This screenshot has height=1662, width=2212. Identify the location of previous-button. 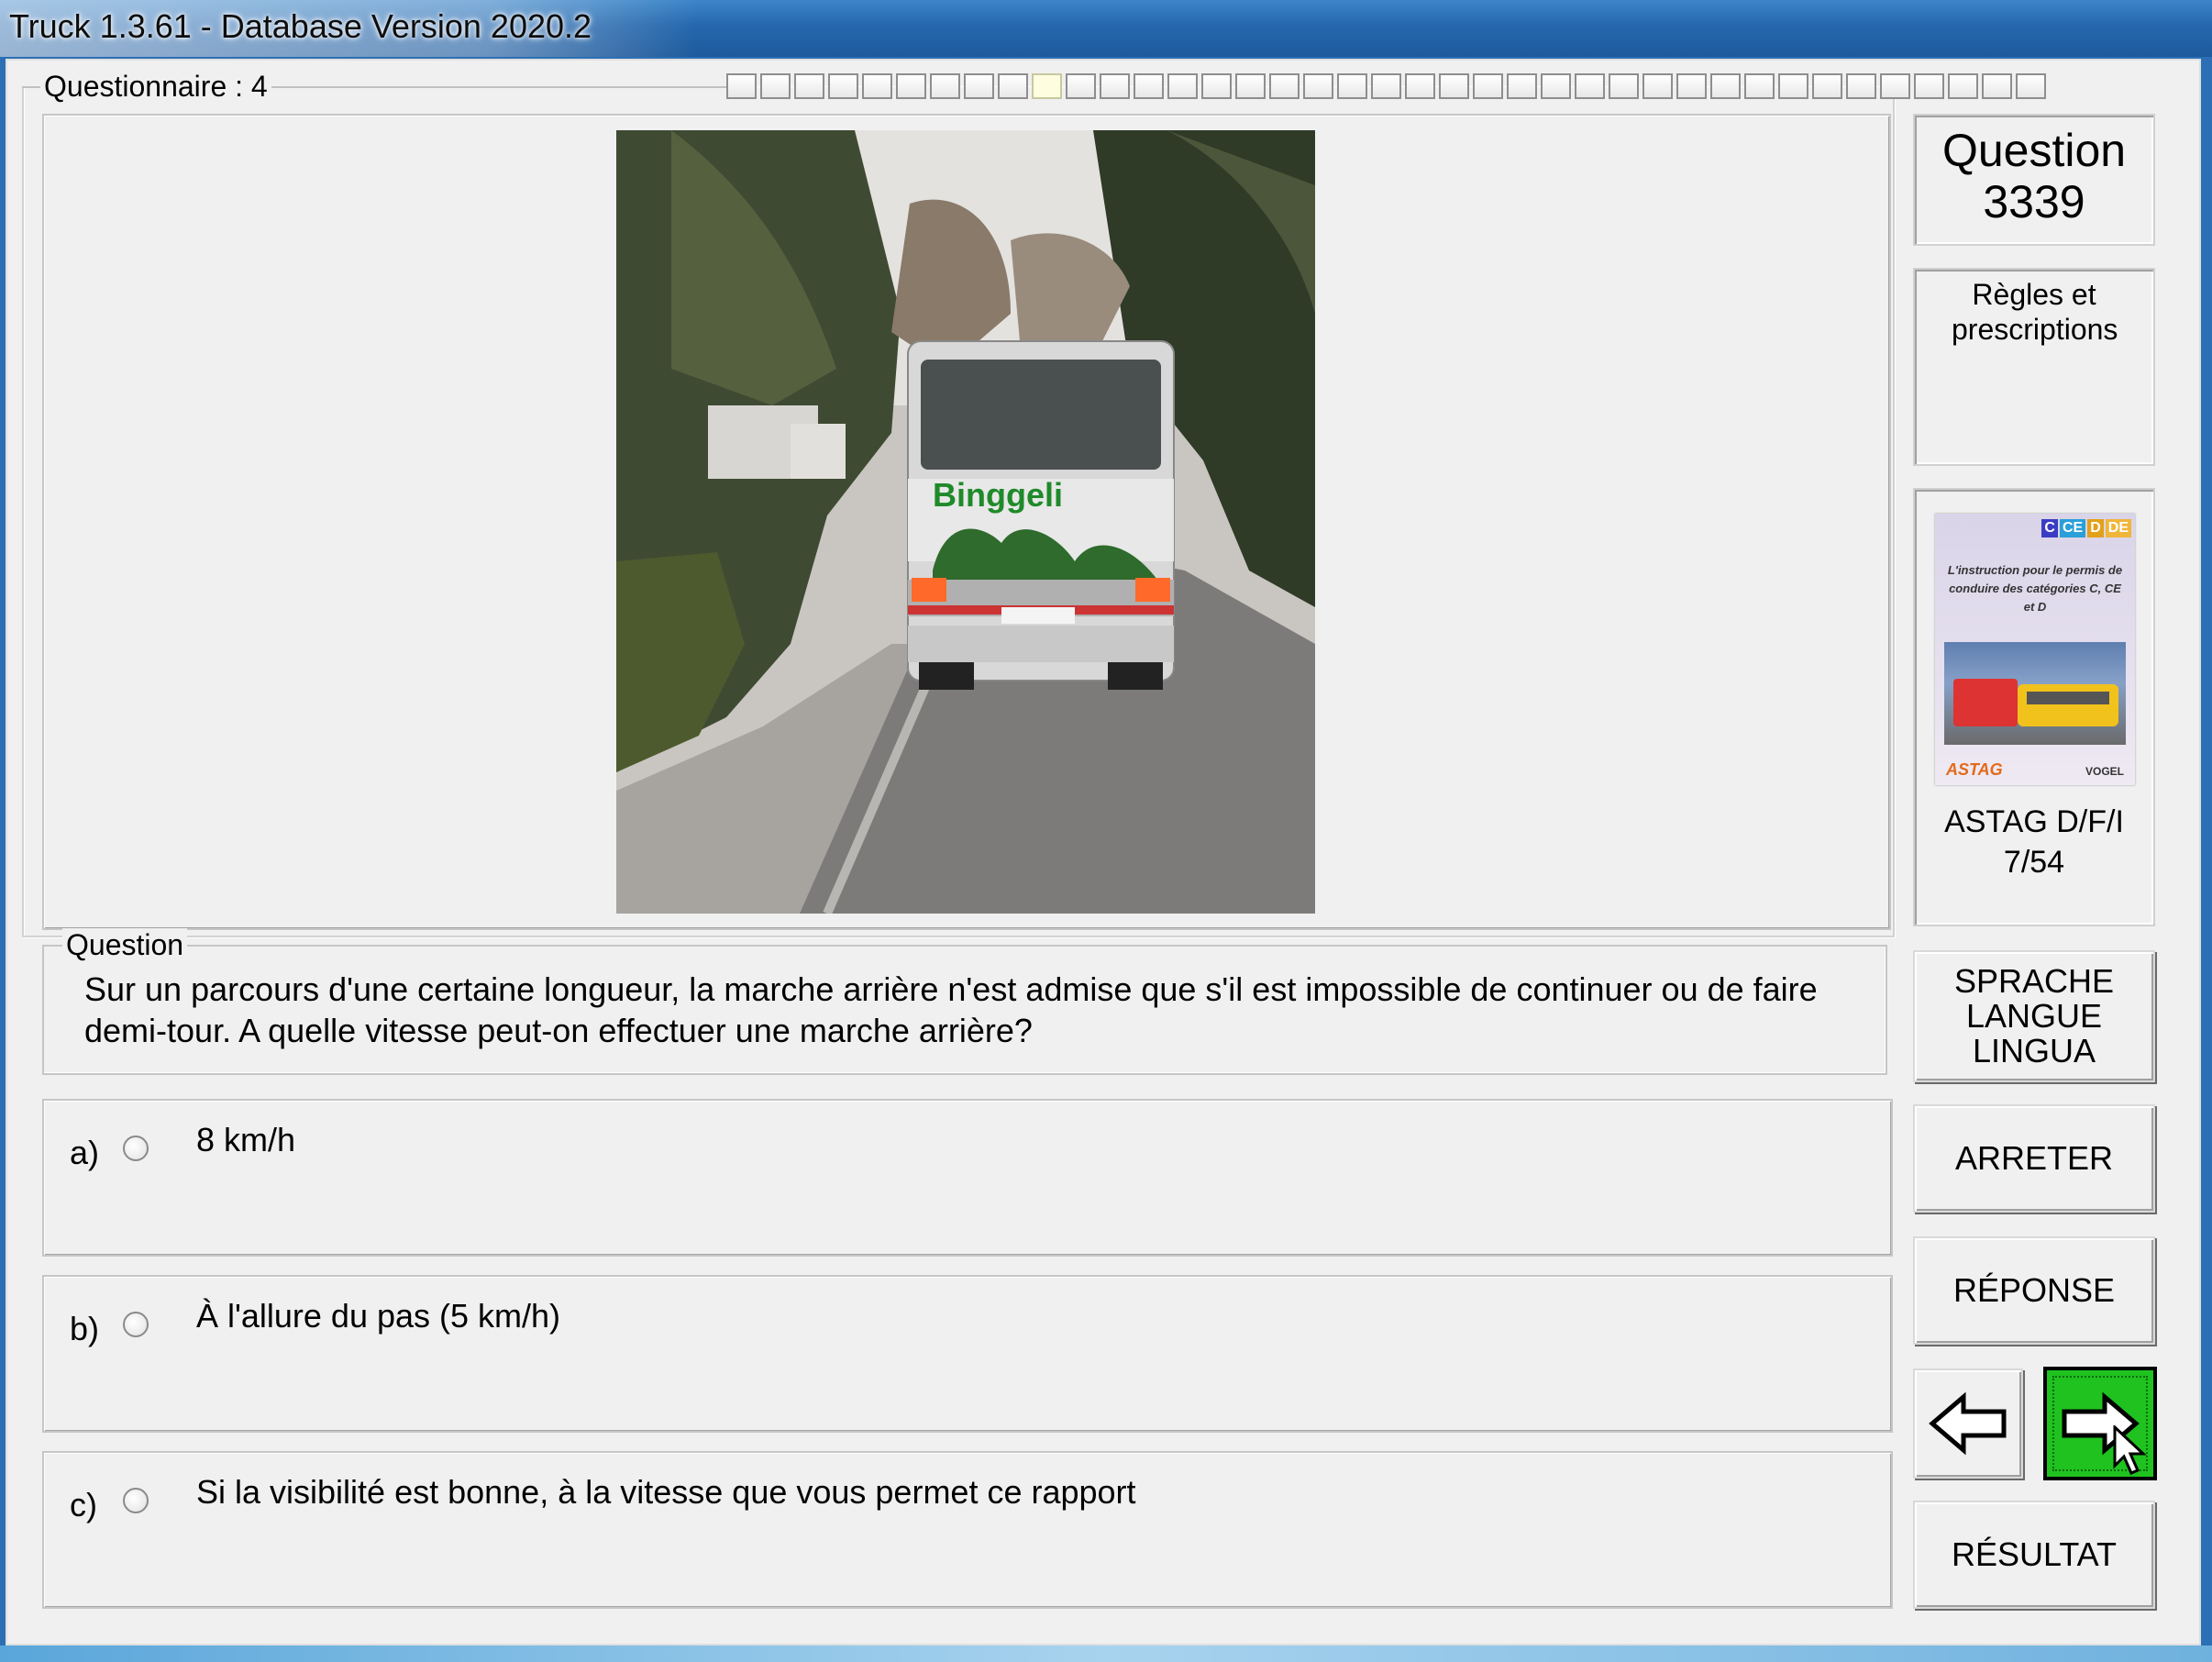
(1968, 1423).